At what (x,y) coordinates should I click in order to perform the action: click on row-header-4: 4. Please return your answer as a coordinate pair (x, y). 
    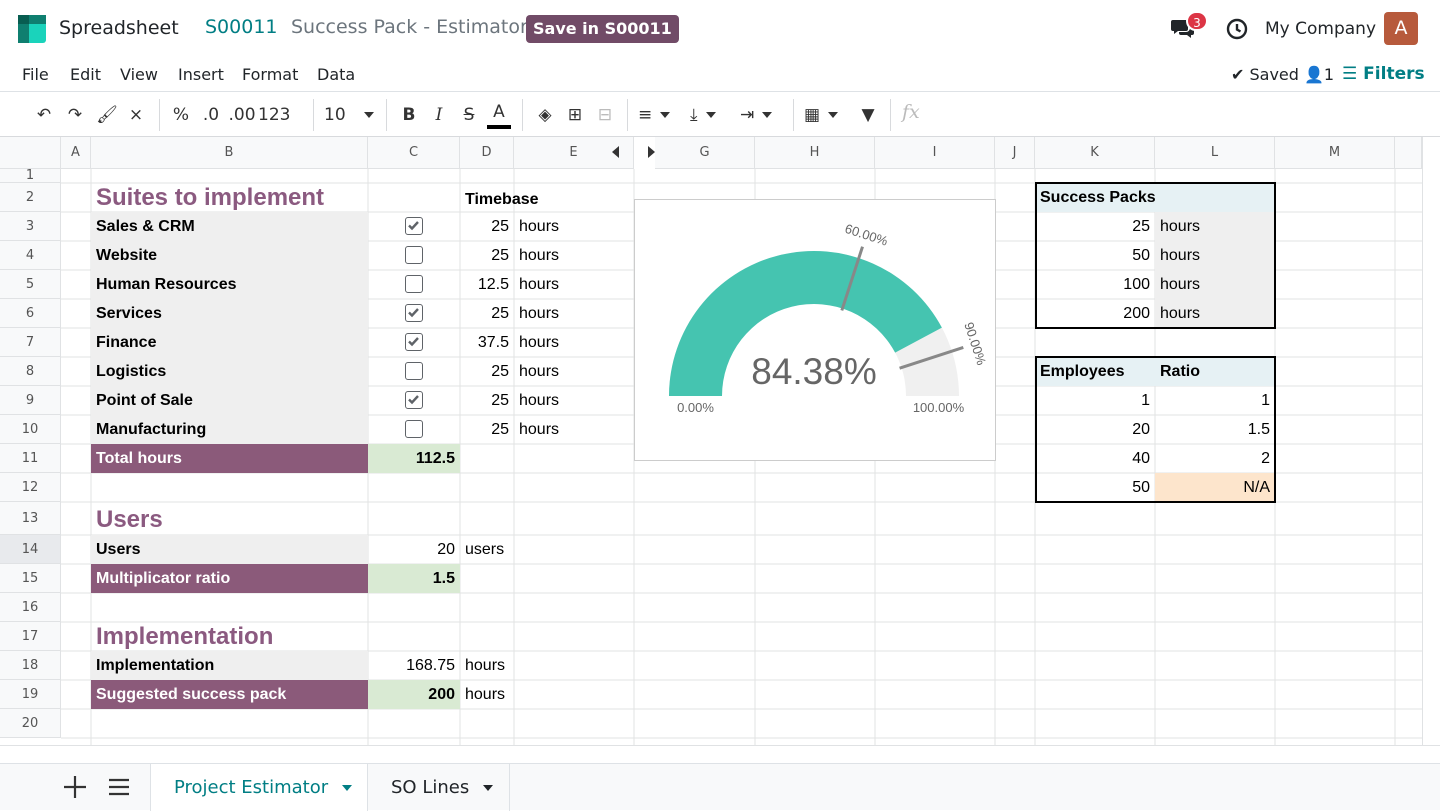
    Looking at the image, I should click on (30, 255).